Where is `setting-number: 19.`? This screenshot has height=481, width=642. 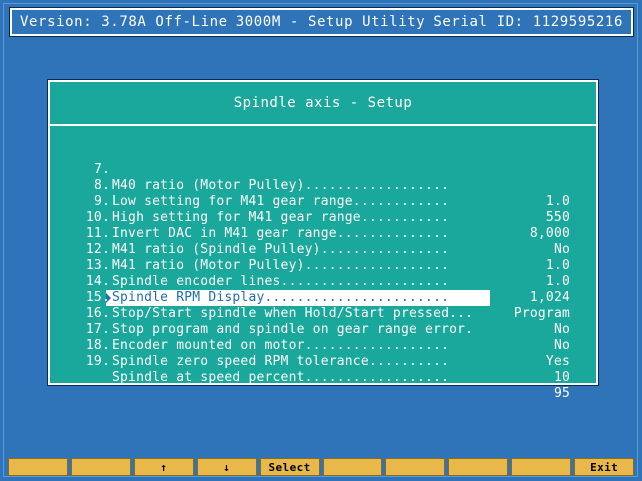 setting-number: 19. is located at coordinates (97, 361).